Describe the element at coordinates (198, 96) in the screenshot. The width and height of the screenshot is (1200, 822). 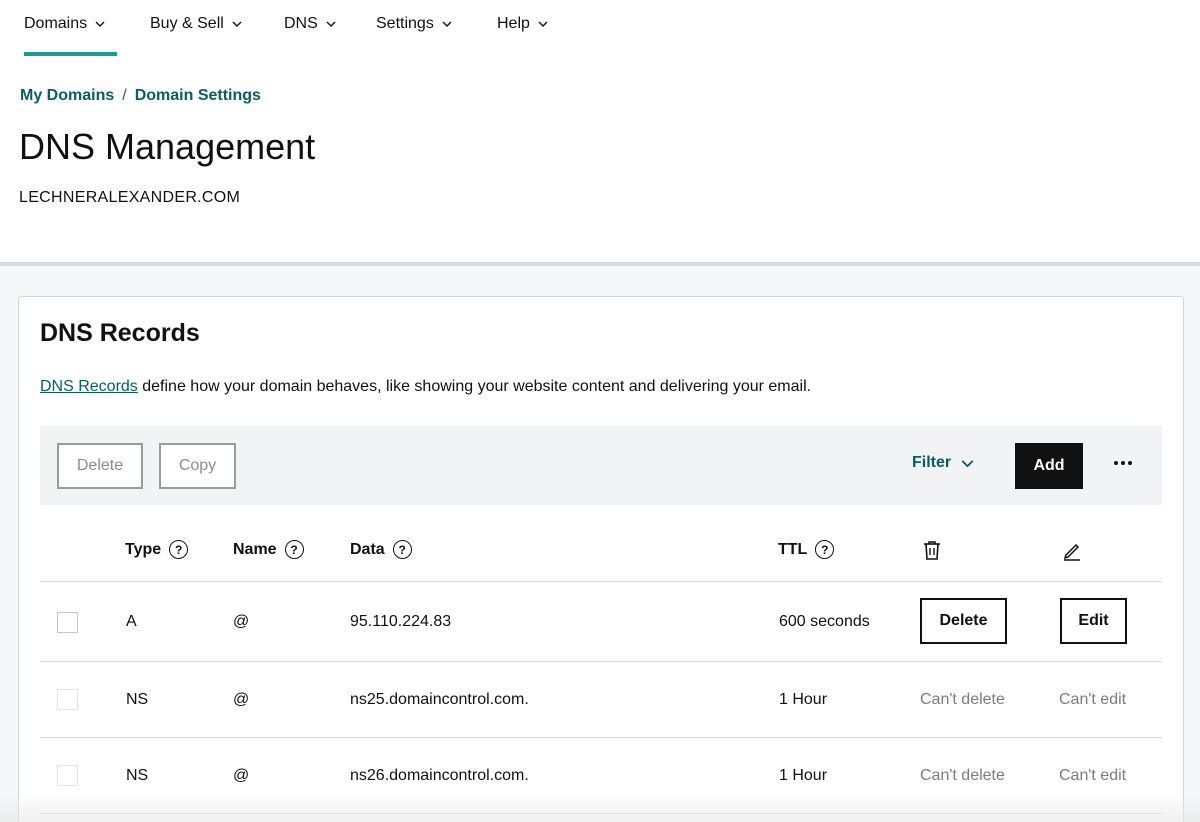
I see `breadcrumb-domain-settings: Domain Settings` at that location.